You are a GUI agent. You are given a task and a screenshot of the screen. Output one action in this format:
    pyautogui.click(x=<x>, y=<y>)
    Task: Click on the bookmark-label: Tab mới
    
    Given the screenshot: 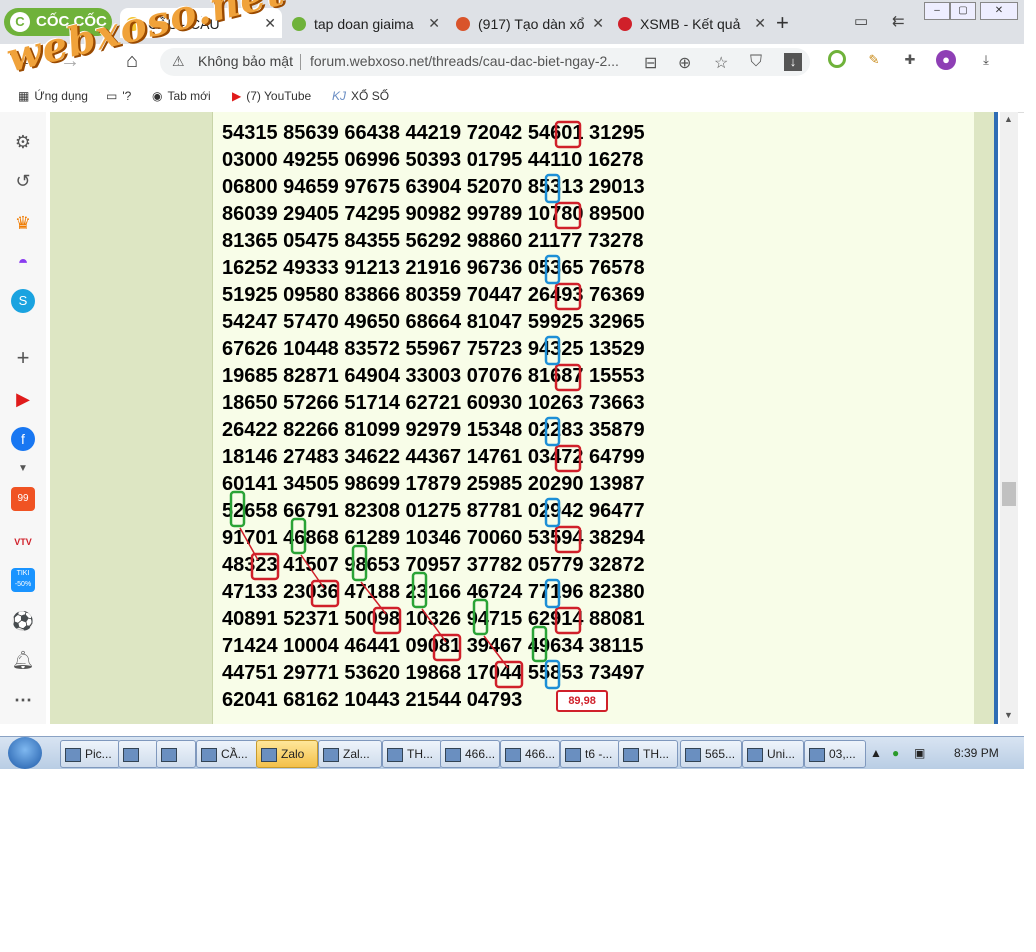 What is the action you would take?
    pyautogui.click(x=189, y=96)
    